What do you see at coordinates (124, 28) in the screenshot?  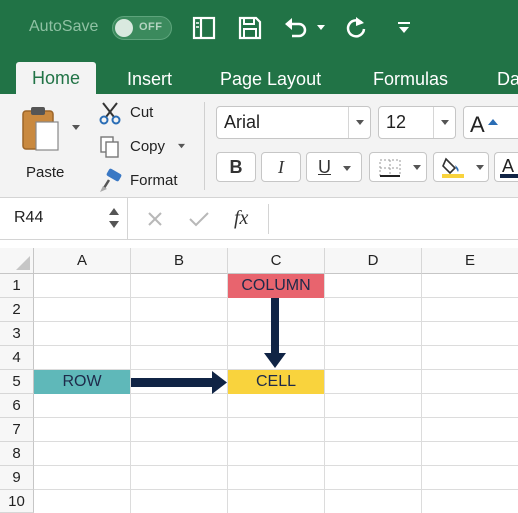 I see `toggle-knob` at bounding box center [124, 28].